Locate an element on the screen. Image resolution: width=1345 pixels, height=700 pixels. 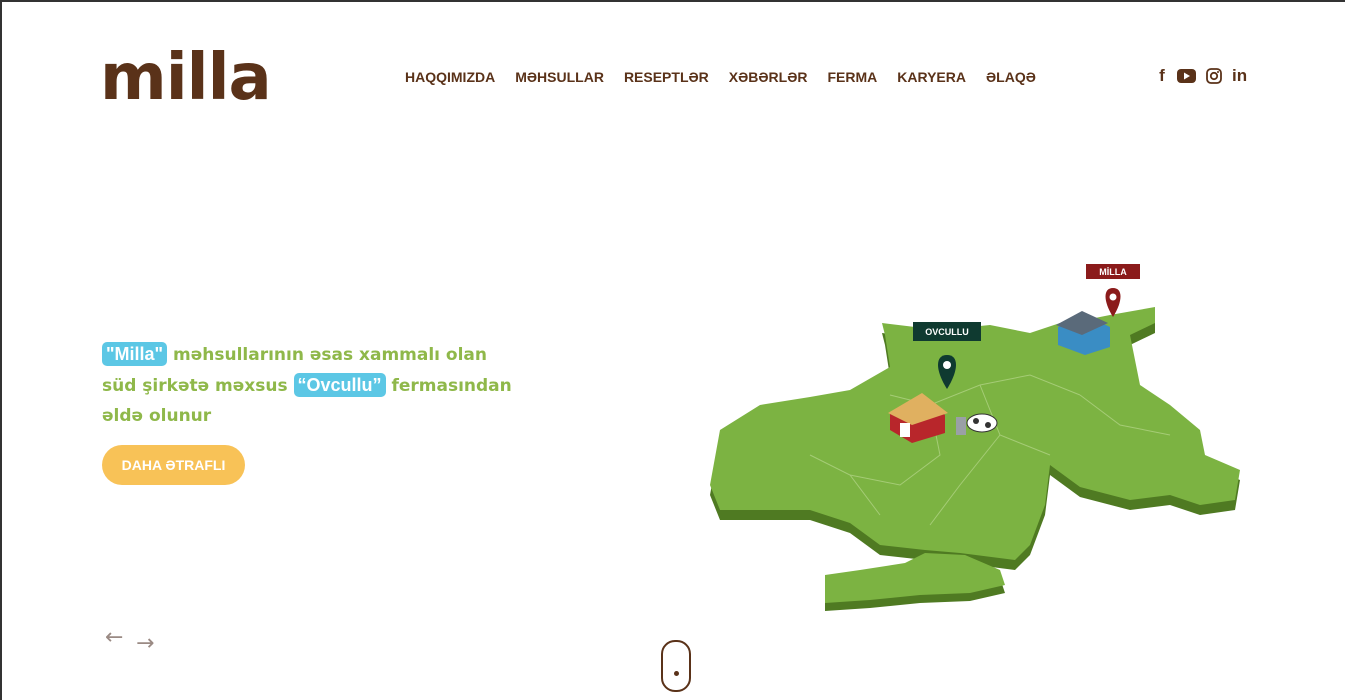
hero-line-2: süd şirkətə məxsus “Ovcullu” fermasından is located at coordinates (312, 385).